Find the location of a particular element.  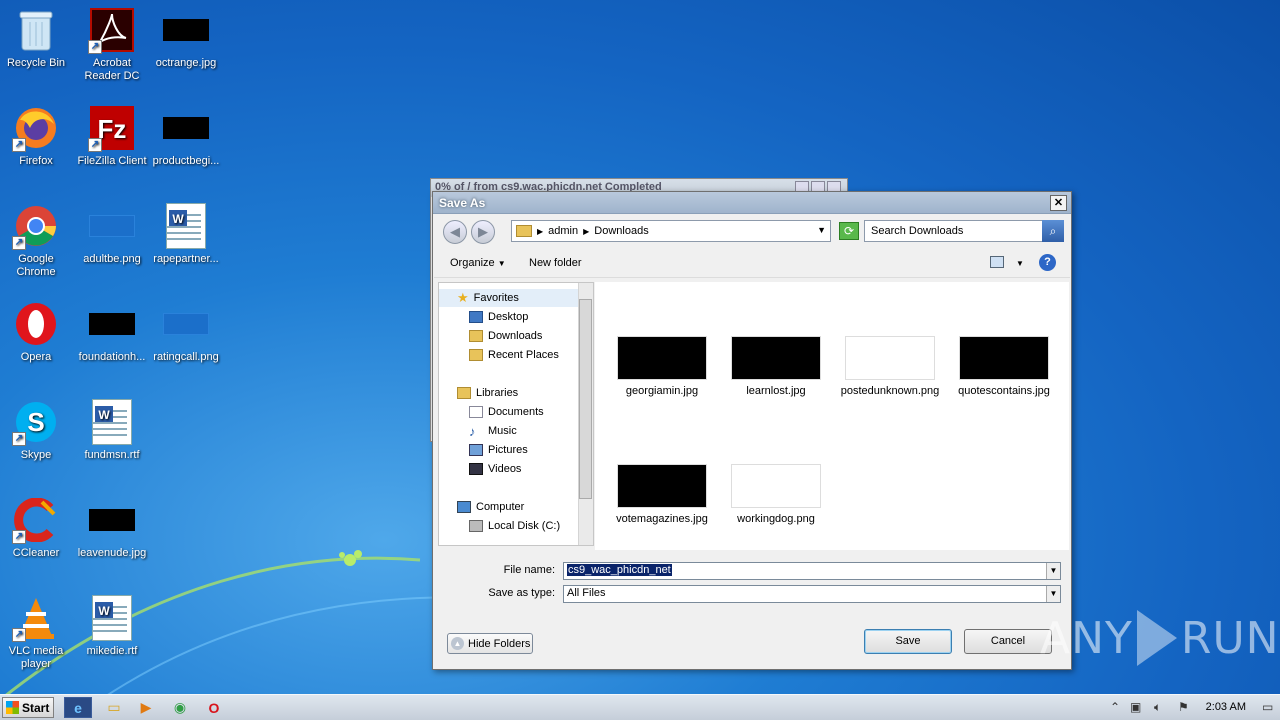

desktop-icon-acrobat: ↗ Acrobat Reader DC is located at coordinates (112, 44).